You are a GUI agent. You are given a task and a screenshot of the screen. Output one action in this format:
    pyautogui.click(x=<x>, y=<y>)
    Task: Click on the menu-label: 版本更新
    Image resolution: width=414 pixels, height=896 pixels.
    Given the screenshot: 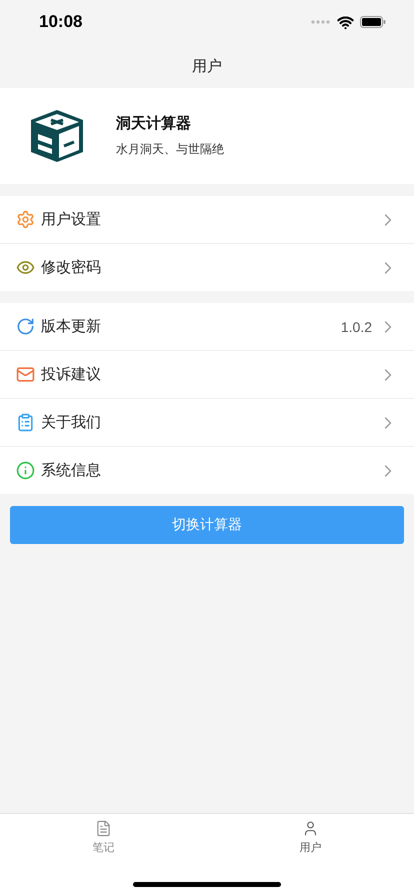 What is the action you would take?
    pyautogui.click(x=71, y=326)
    